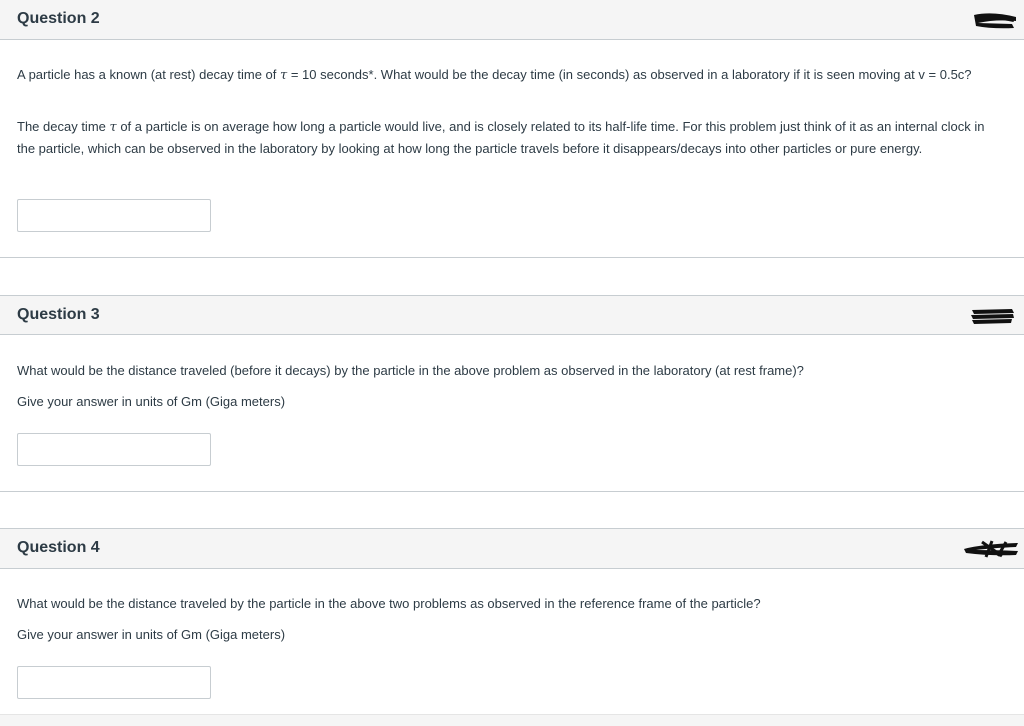  I want to click on question-2-title: Question 2, so click(58, 18).